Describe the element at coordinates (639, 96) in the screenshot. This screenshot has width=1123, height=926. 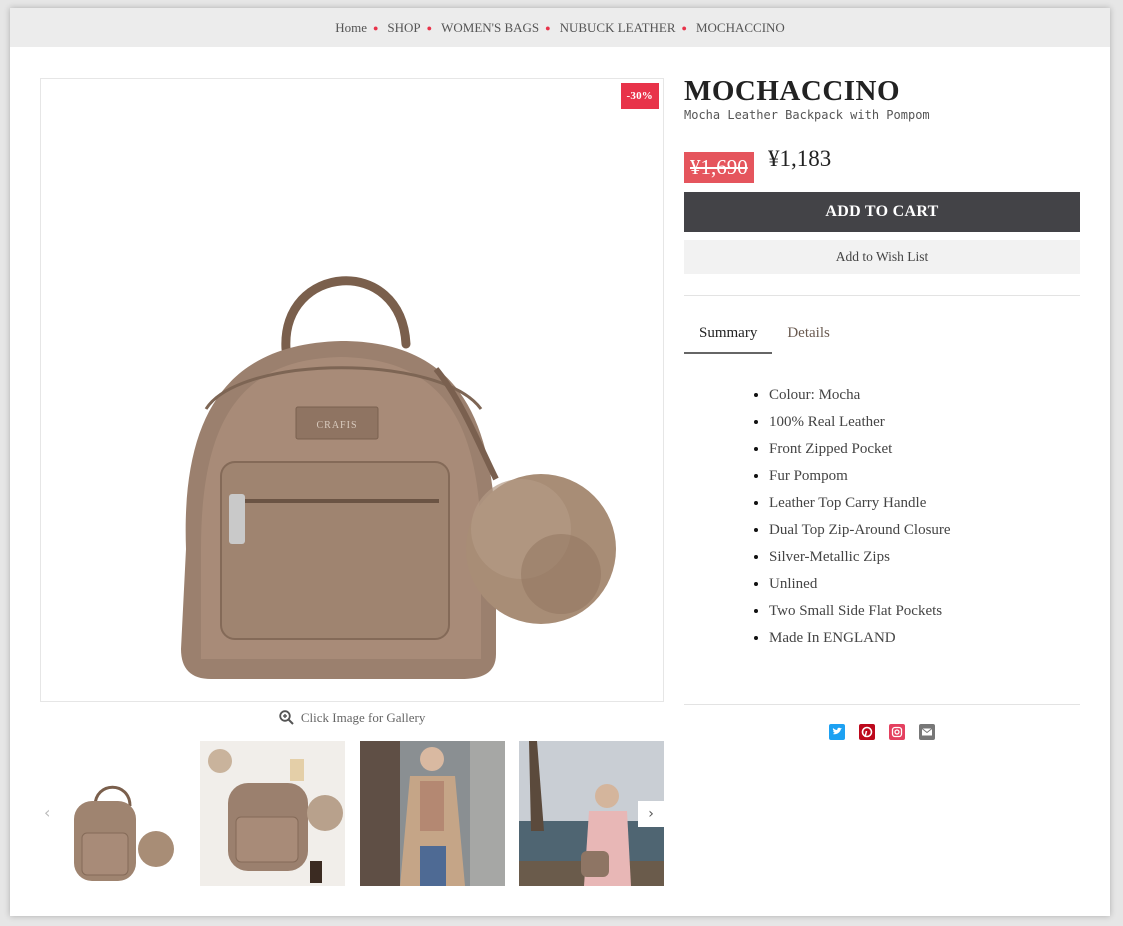
I see `discount-badge: -30%` at that location.